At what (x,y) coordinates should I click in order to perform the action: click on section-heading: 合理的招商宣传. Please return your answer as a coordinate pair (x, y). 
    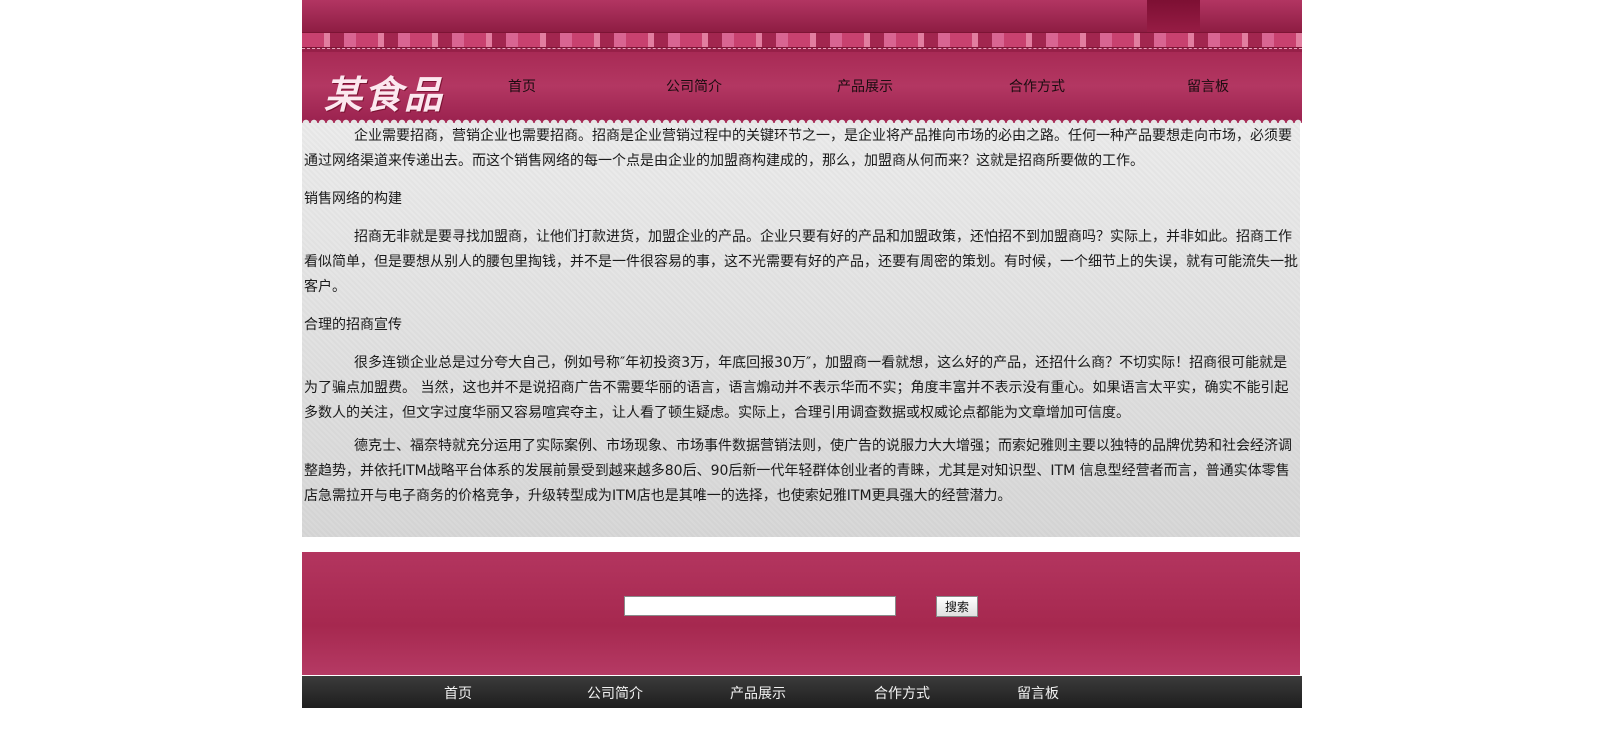
    Looking at the image, I should click on (353, 325).